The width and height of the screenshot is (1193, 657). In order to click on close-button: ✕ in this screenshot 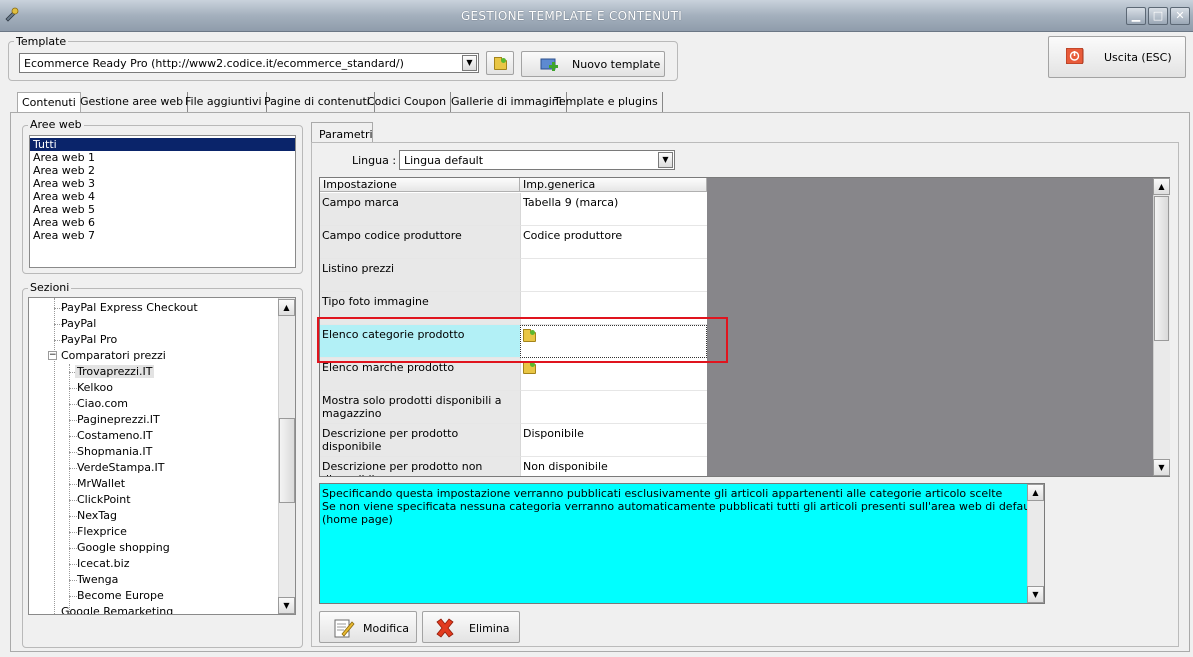, I will do `click(1180, 16)`.